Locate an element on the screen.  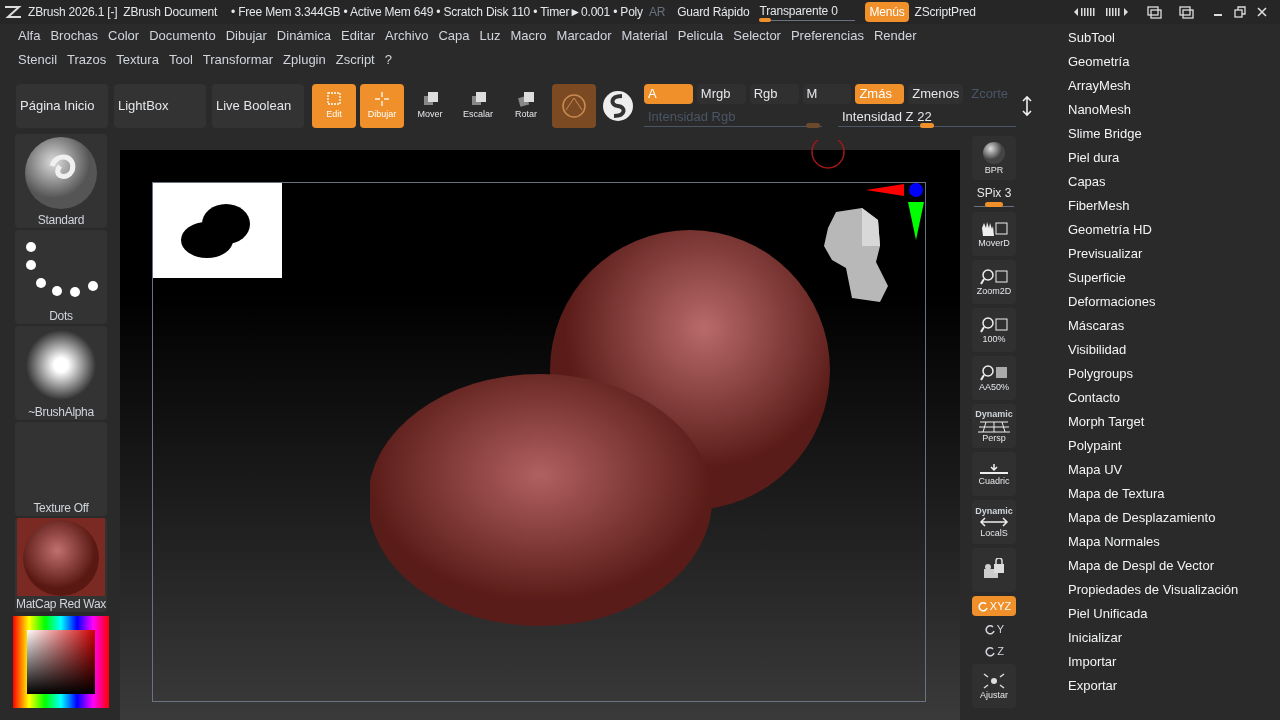
menu-item: ? is located at coordinates (388, 60).